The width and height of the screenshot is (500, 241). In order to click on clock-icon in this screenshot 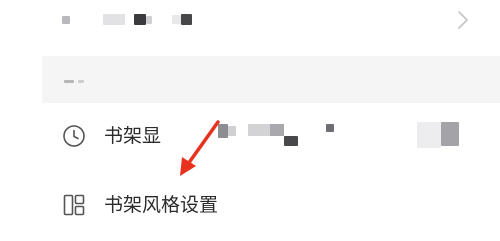, I will do `click(74, 136)`.